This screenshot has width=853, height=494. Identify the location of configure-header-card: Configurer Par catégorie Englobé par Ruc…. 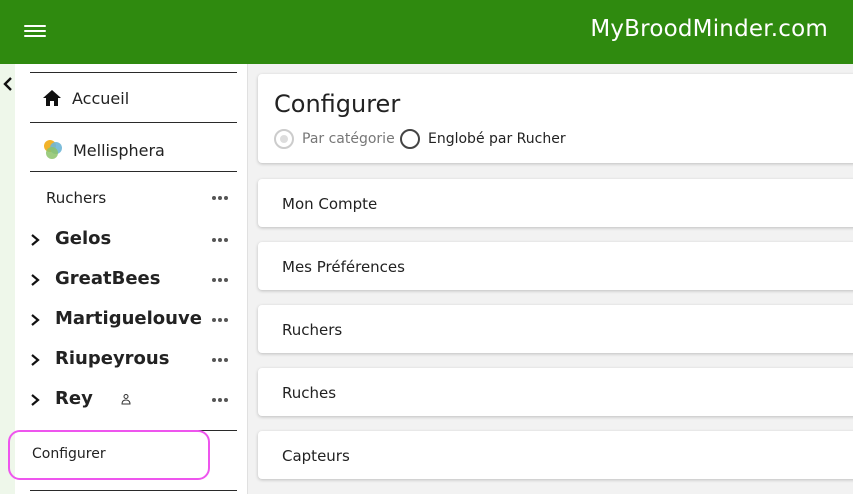
(555, 118).